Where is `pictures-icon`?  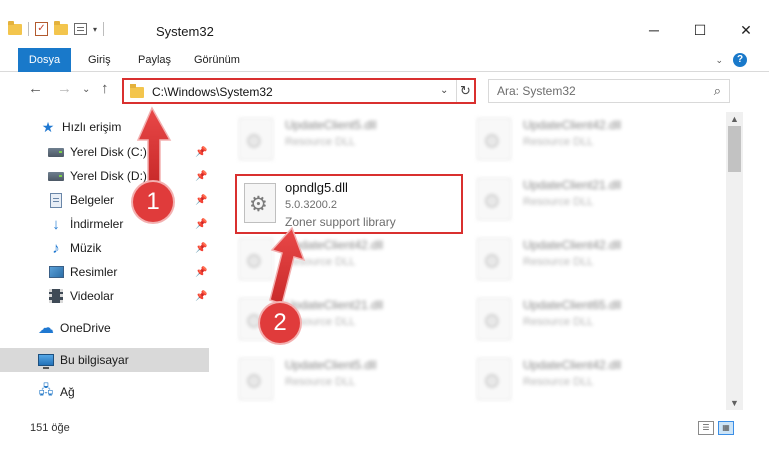 pictures-icon is located at coordinates (56, 272).